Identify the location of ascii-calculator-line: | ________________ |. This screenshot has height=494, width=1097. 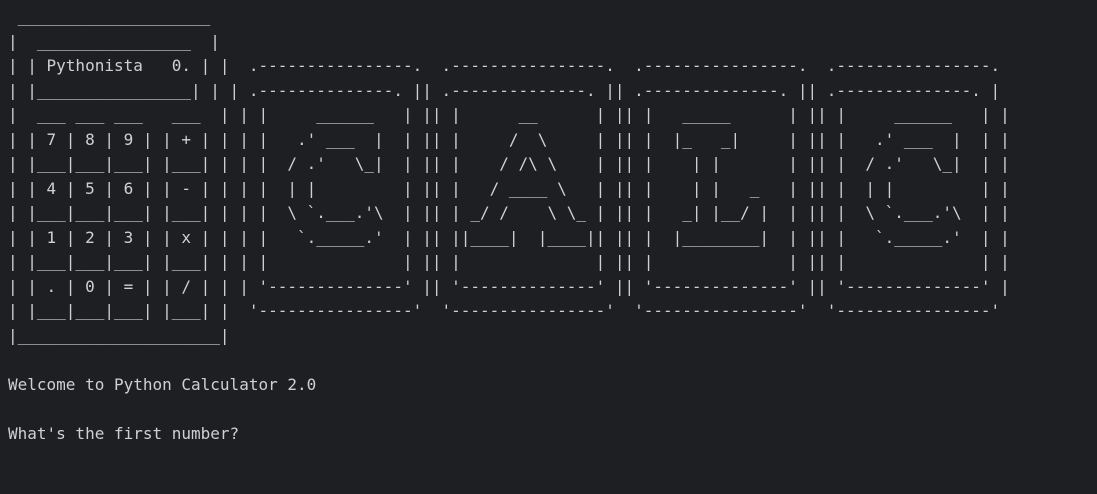
(114, 41).